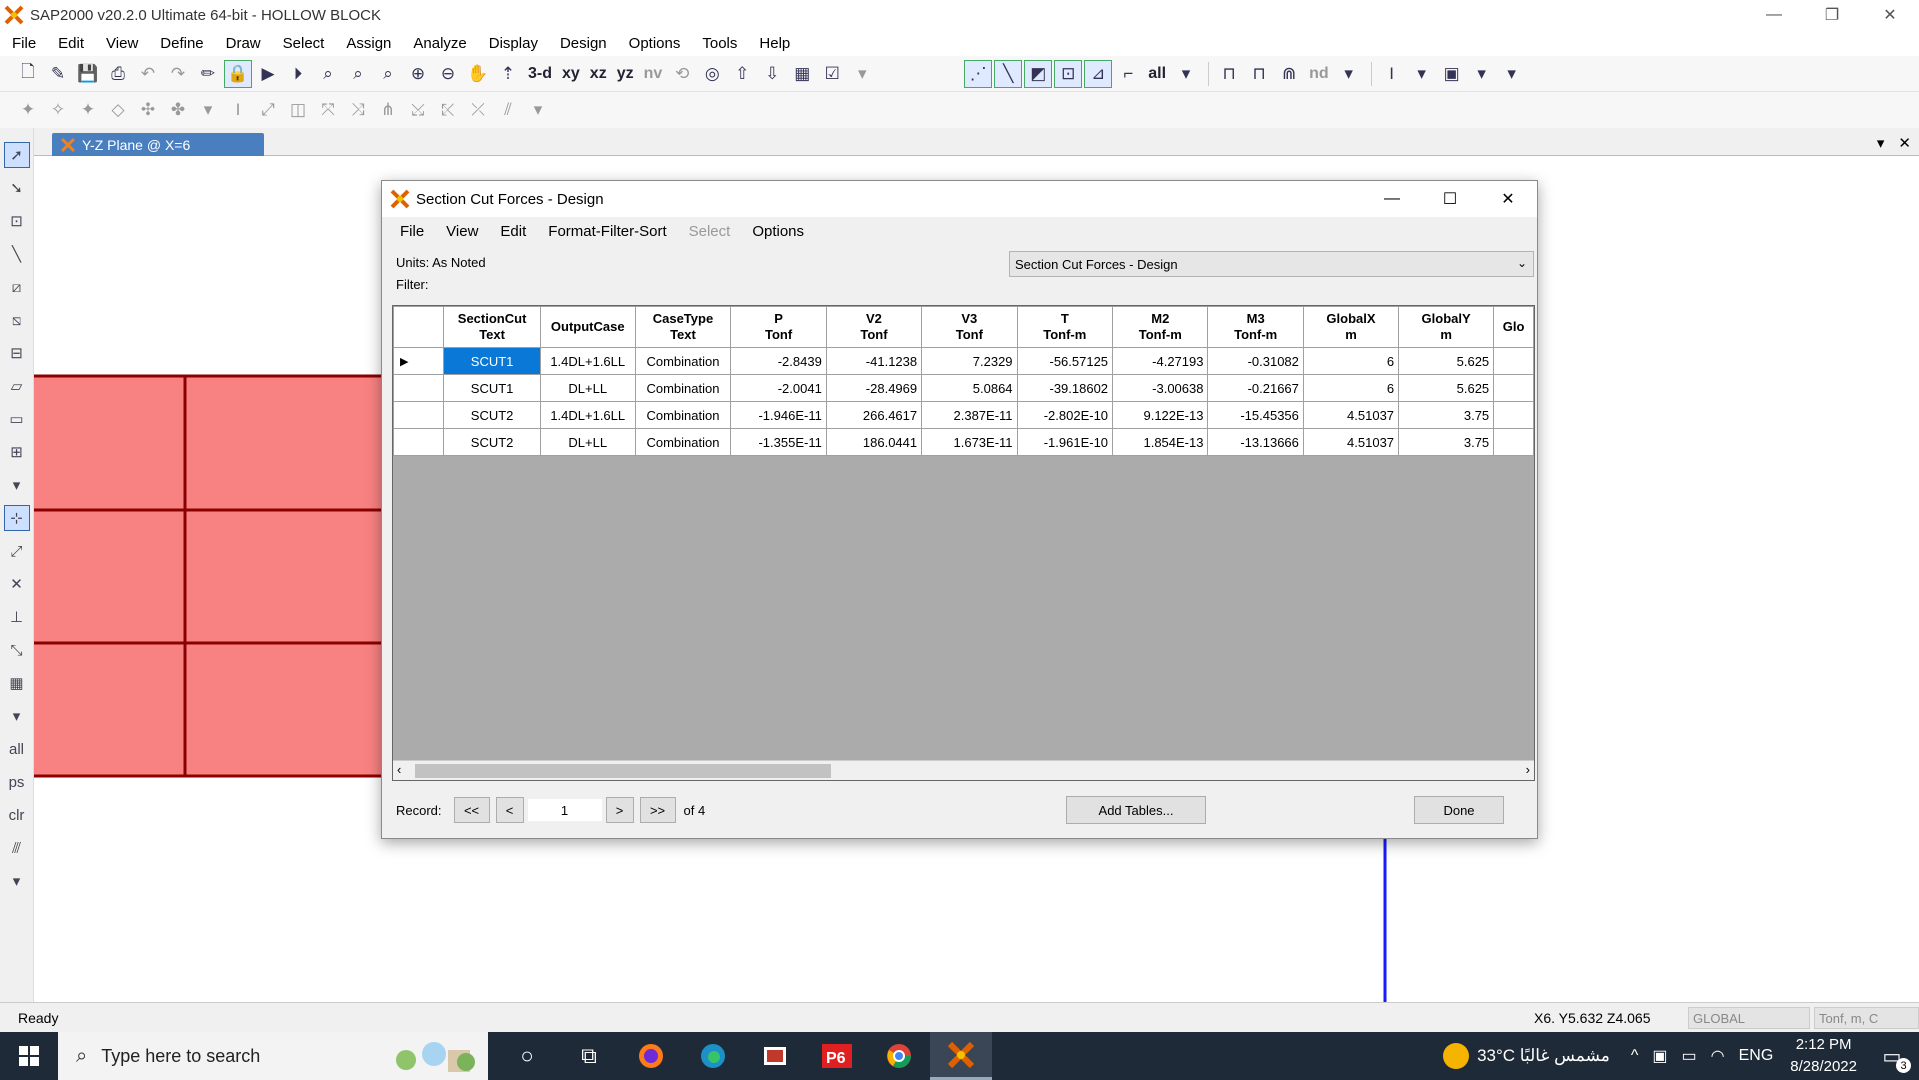  I want to click on redo-icon: ↷, so click(178, 74).